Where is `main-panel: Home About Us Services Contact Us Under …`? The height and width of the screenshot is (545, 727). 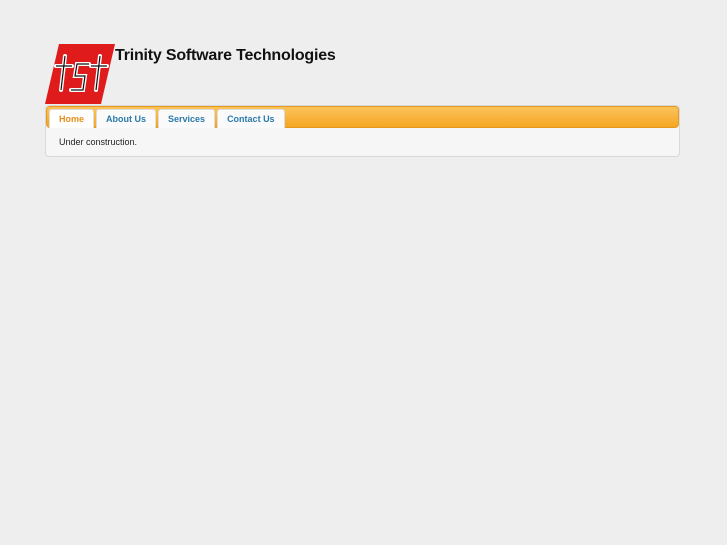 main-panel: Home About Us Services Contact Us Under … is located at coordinates (362, 131).